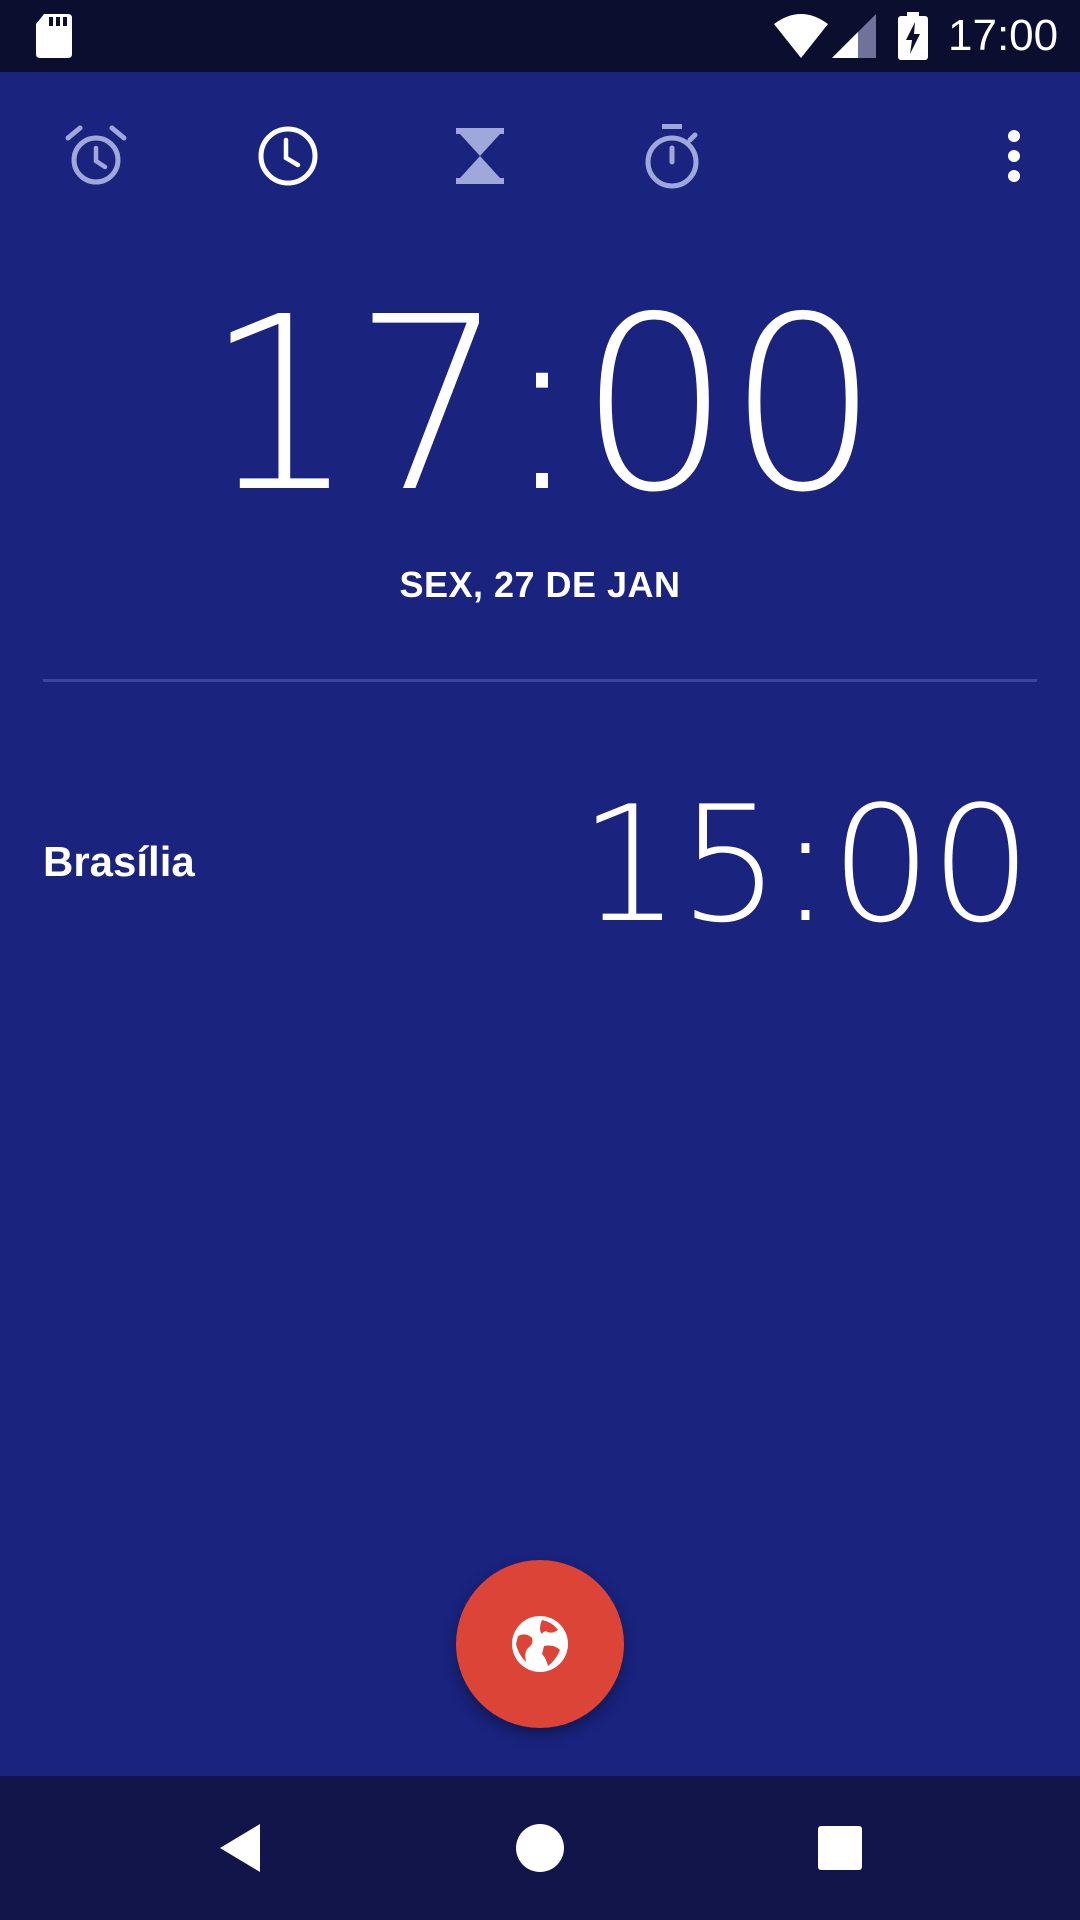 This screenshot has width=1080, height=1920. What do you see at coordinates (854, 36) in the screenshot?
I see `cell-signal-icon` at bounding box center [854, 36].